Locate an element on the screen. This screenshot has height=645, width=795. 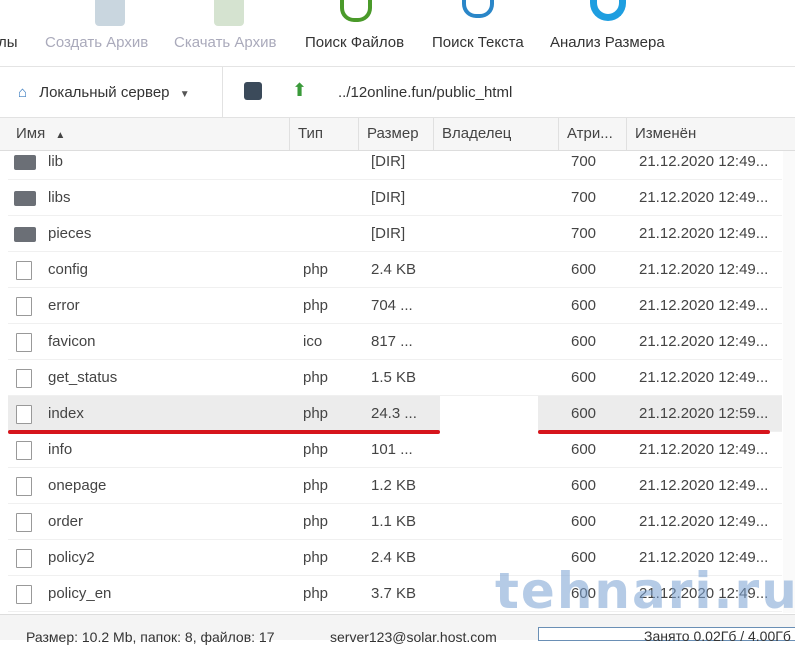
file-name: onepage is located at coordinates (77, 485).